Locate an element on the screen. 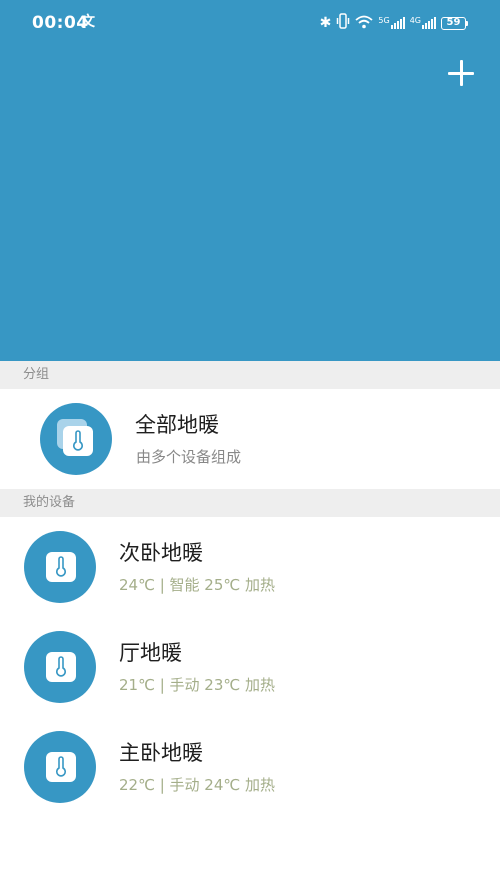  add-device-button is located at coordinates (460, 74).